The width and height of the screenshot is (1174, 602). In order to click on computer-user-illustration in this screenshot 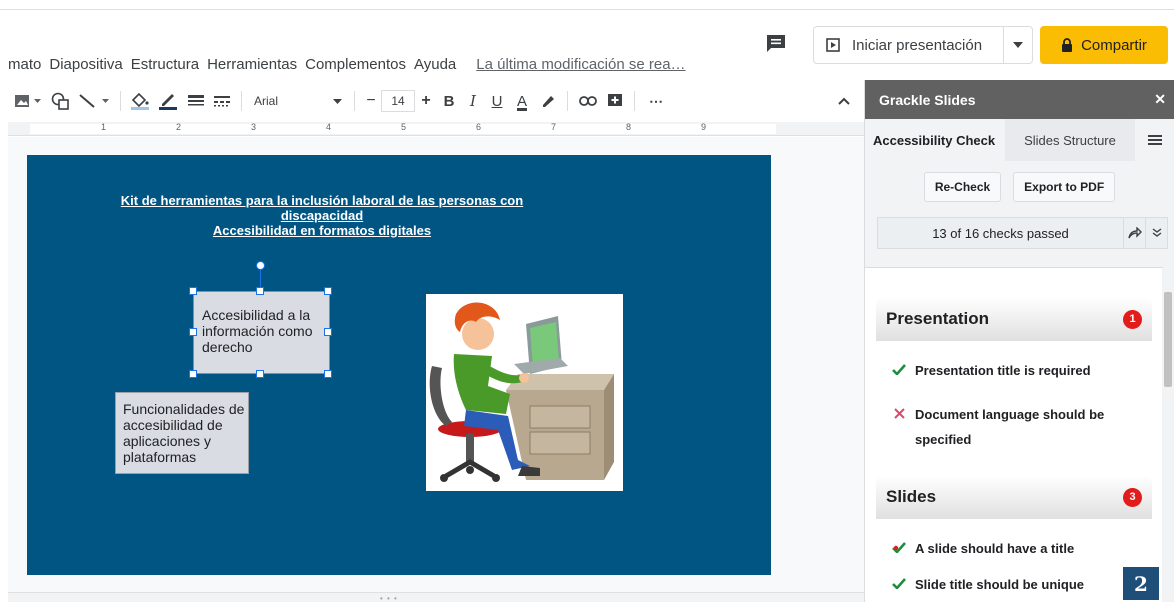, I will do `click(524, 392)`.